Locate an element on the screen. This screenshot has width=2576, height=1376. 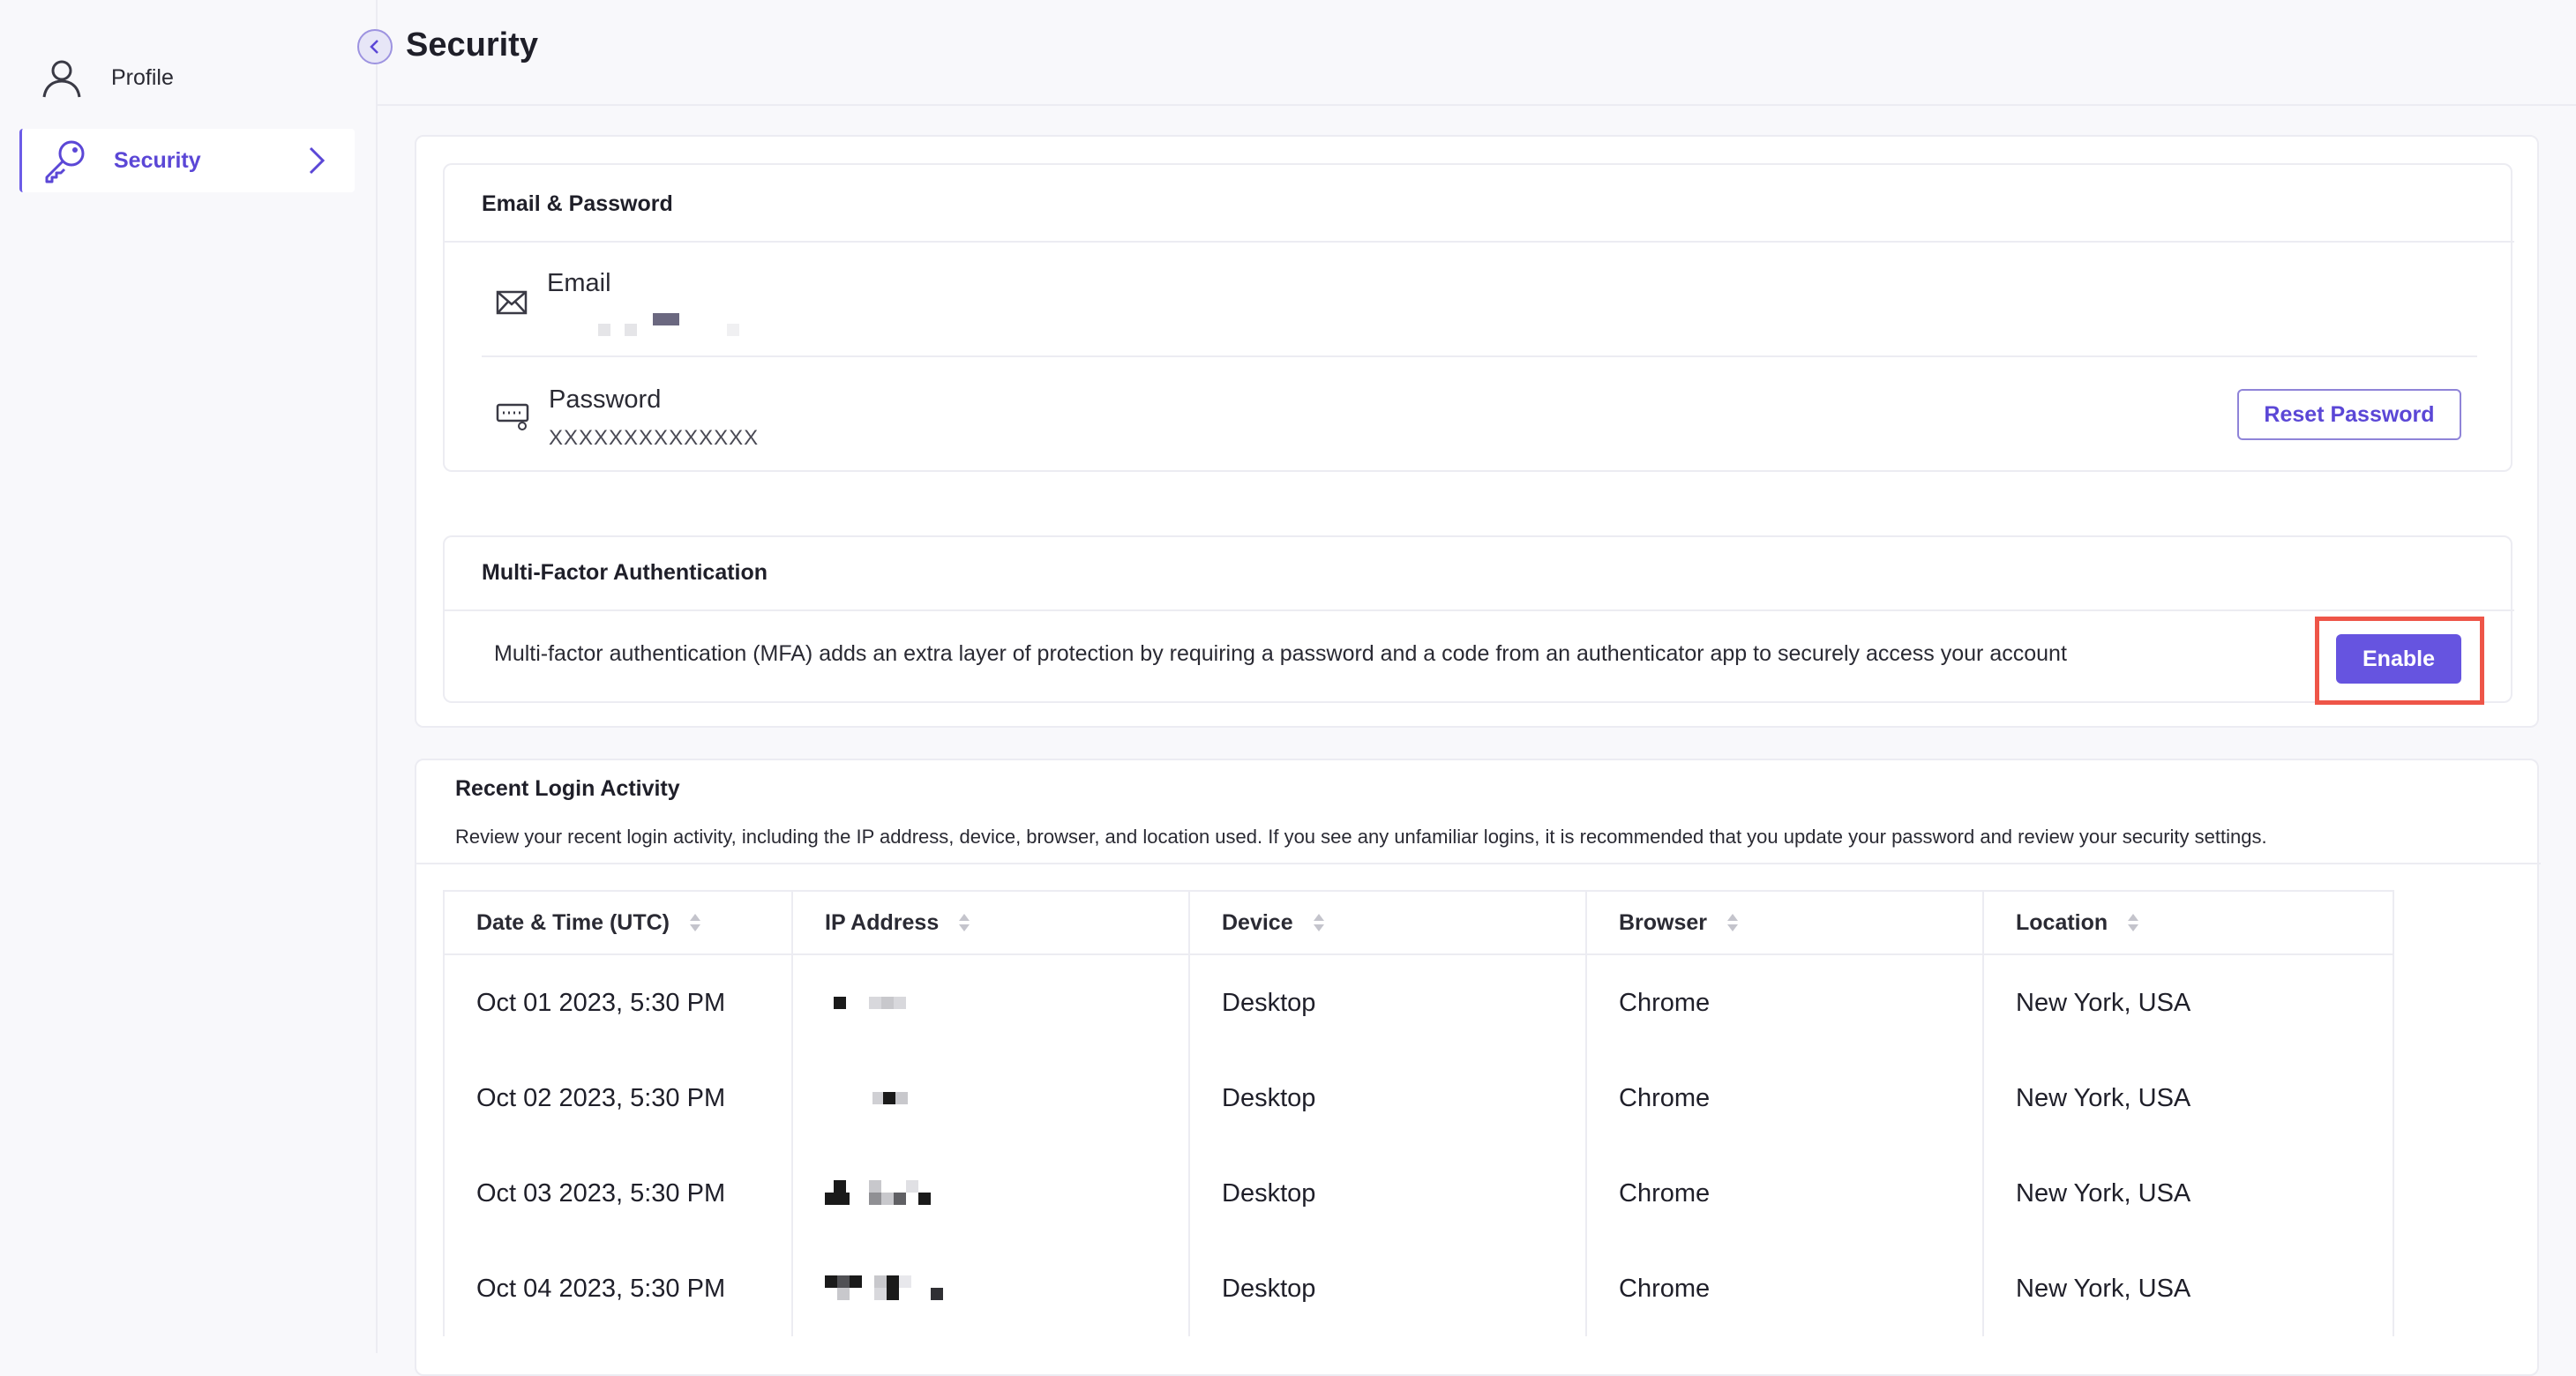
section-title: Email & Password is located at coordinates (578, 203).